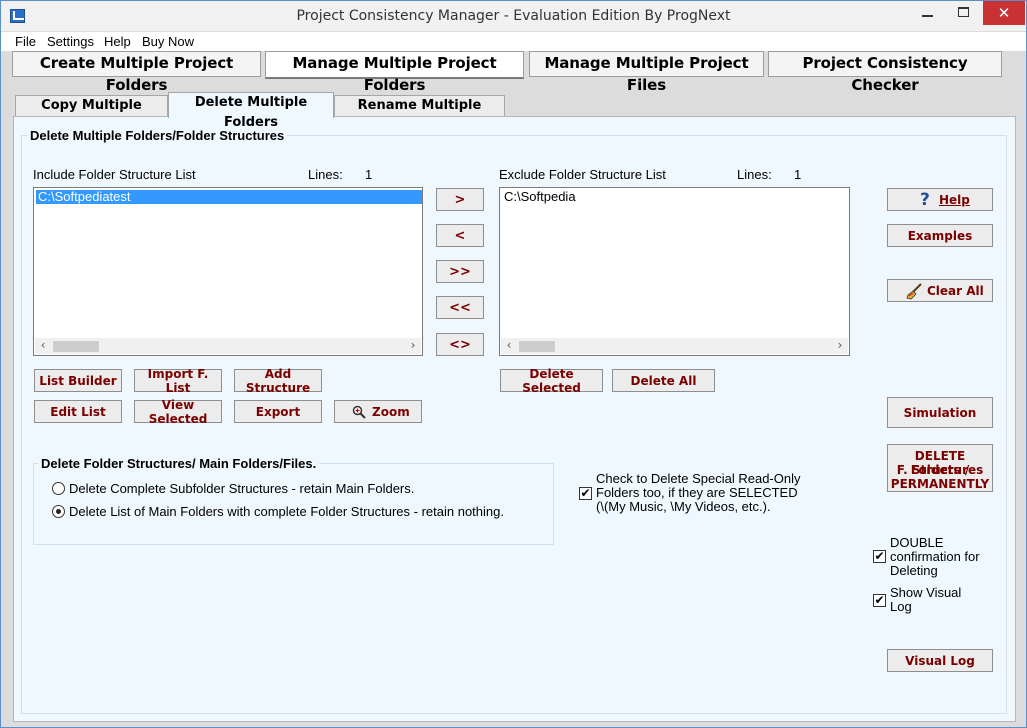 This screenshot has width=1027, height=728. Describe the element at coordinates (369, 174) in the screenshot. I see `include-lines-count: 1` at that location.